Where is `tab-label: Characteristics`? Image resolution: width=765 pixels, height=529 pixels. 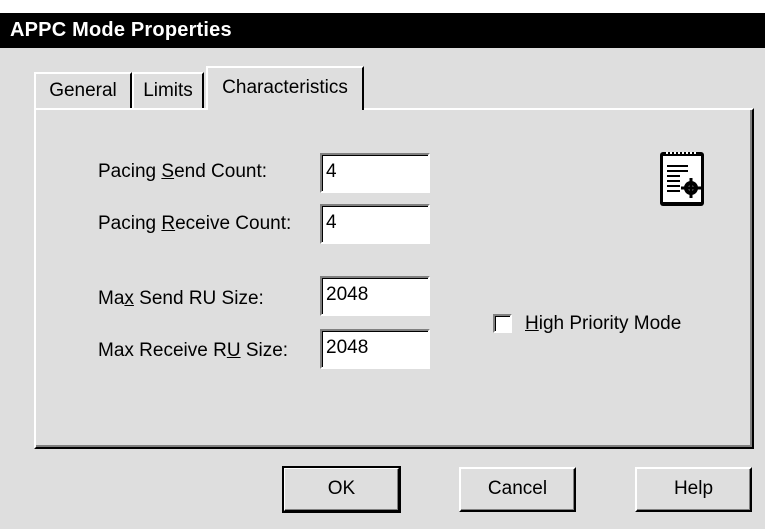 tab-label: Characteristics is located at coordinates (285, 87).